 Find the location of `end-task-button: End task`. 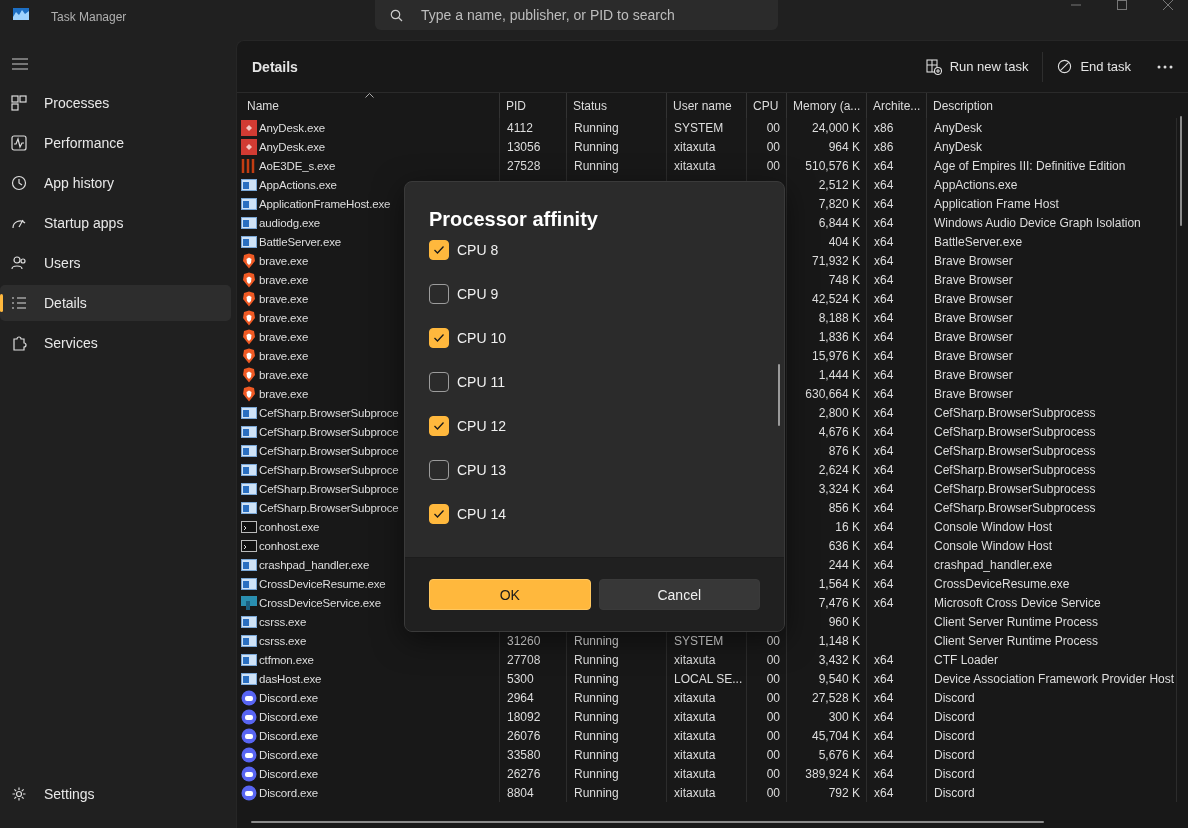

end-task-button: End task is located at coordinates (1094, 66).